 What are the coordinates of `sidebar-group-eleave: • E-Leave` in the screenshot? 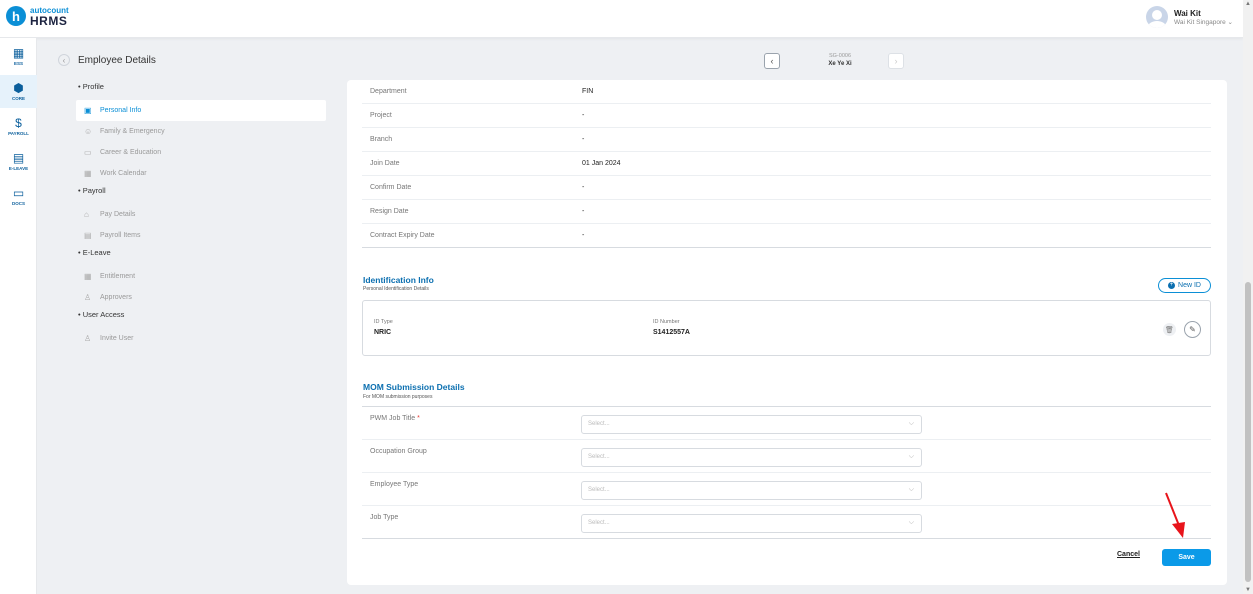 It's located at (94, 252).